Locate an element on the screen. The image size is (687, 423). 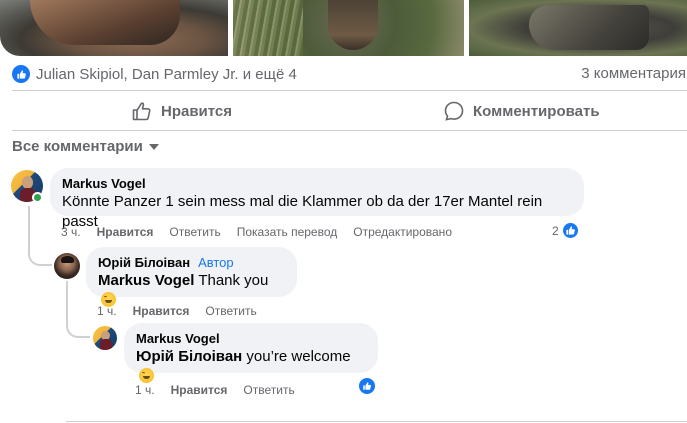
reactors-text: Julian Skipiol, Dan Parmley Jr. и ещё 4 is located at coordinates (166, 74).